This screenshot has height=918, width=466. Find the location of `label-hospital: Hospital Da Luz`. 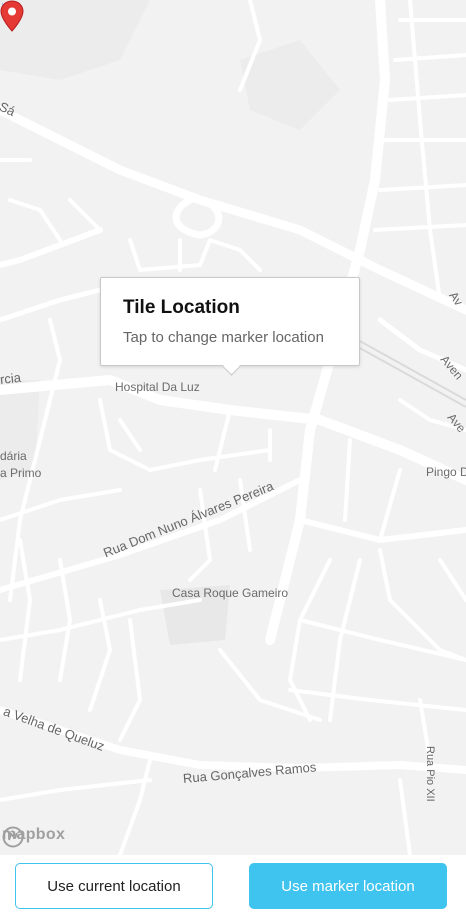

label-hospital: Hospital Da Luz is located at coordinates (157, 387).